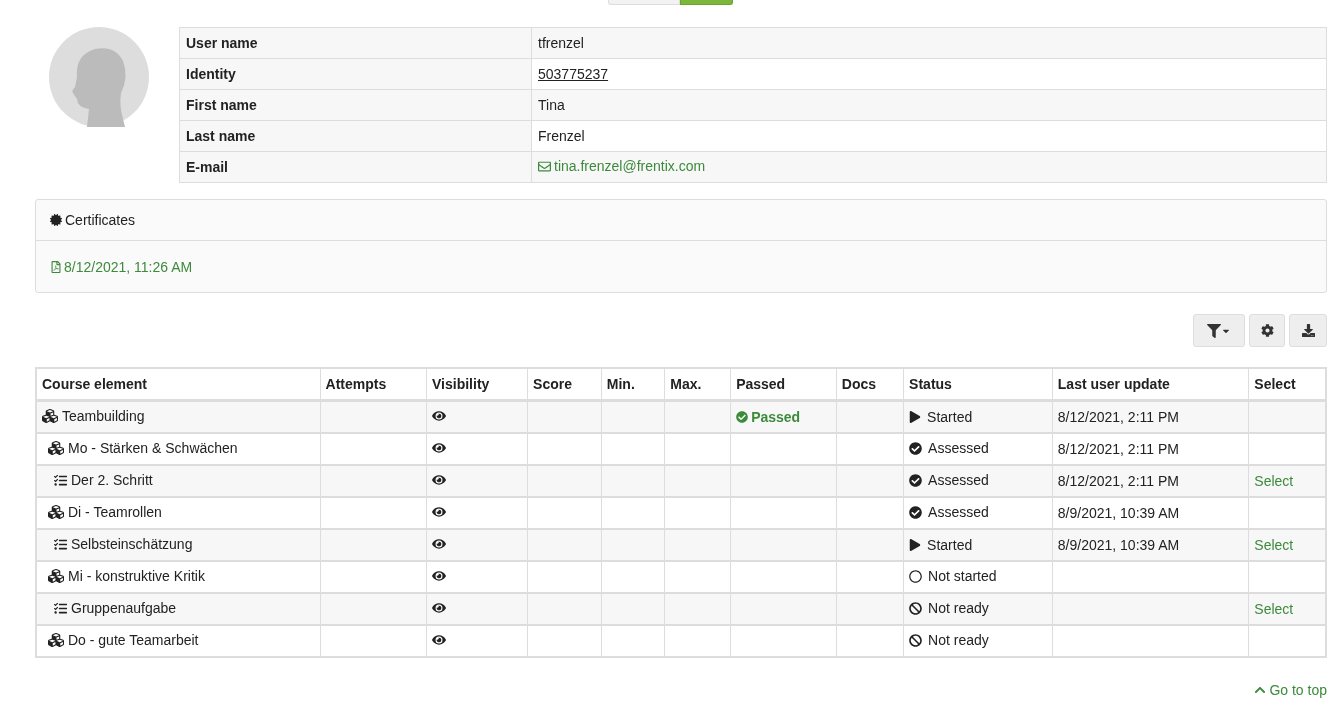  What do you see at coordinates (112, 480) in the screenshot?
I see `course-element-name: Der 2. Schritt` at bounding box center [112, 480].